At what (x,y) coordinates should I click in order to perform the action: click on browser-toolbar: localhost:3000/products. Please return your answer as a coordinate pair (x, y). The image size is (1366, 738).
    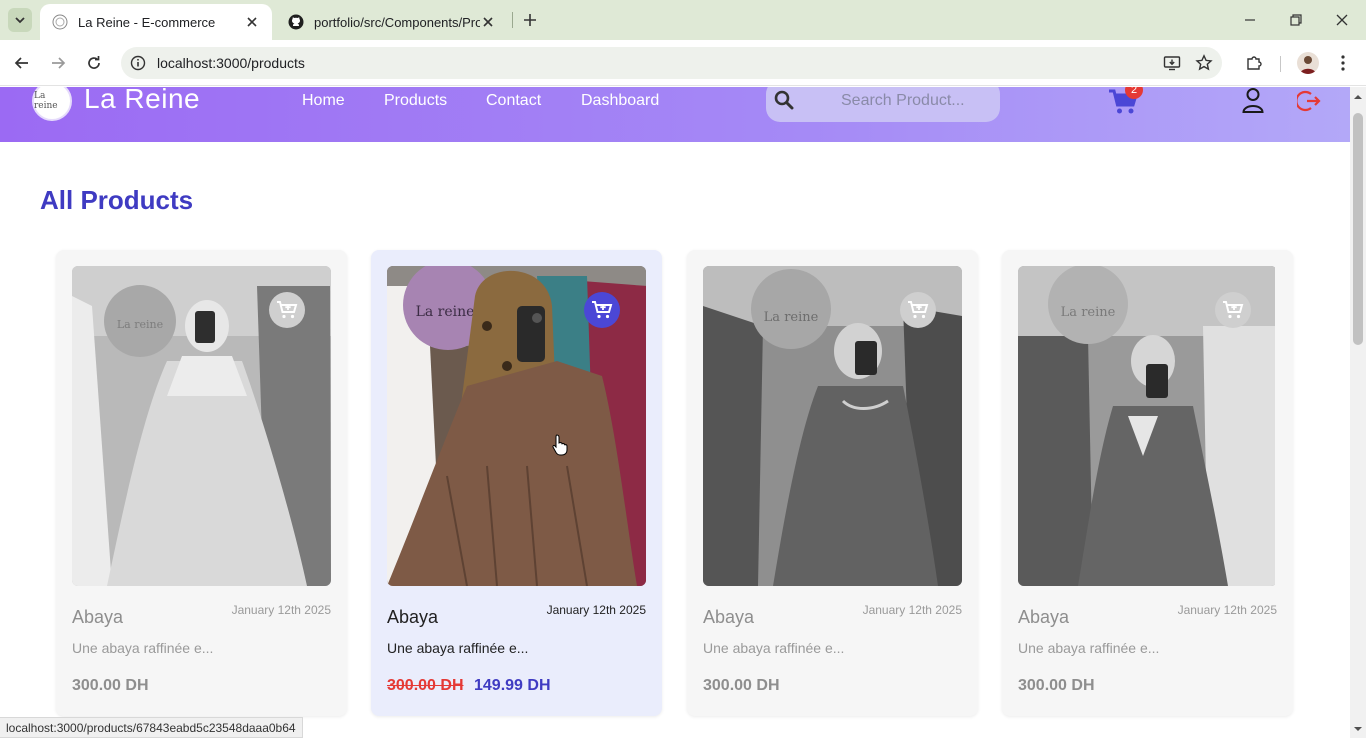
    Looking at the image, I should click on (683, 63).